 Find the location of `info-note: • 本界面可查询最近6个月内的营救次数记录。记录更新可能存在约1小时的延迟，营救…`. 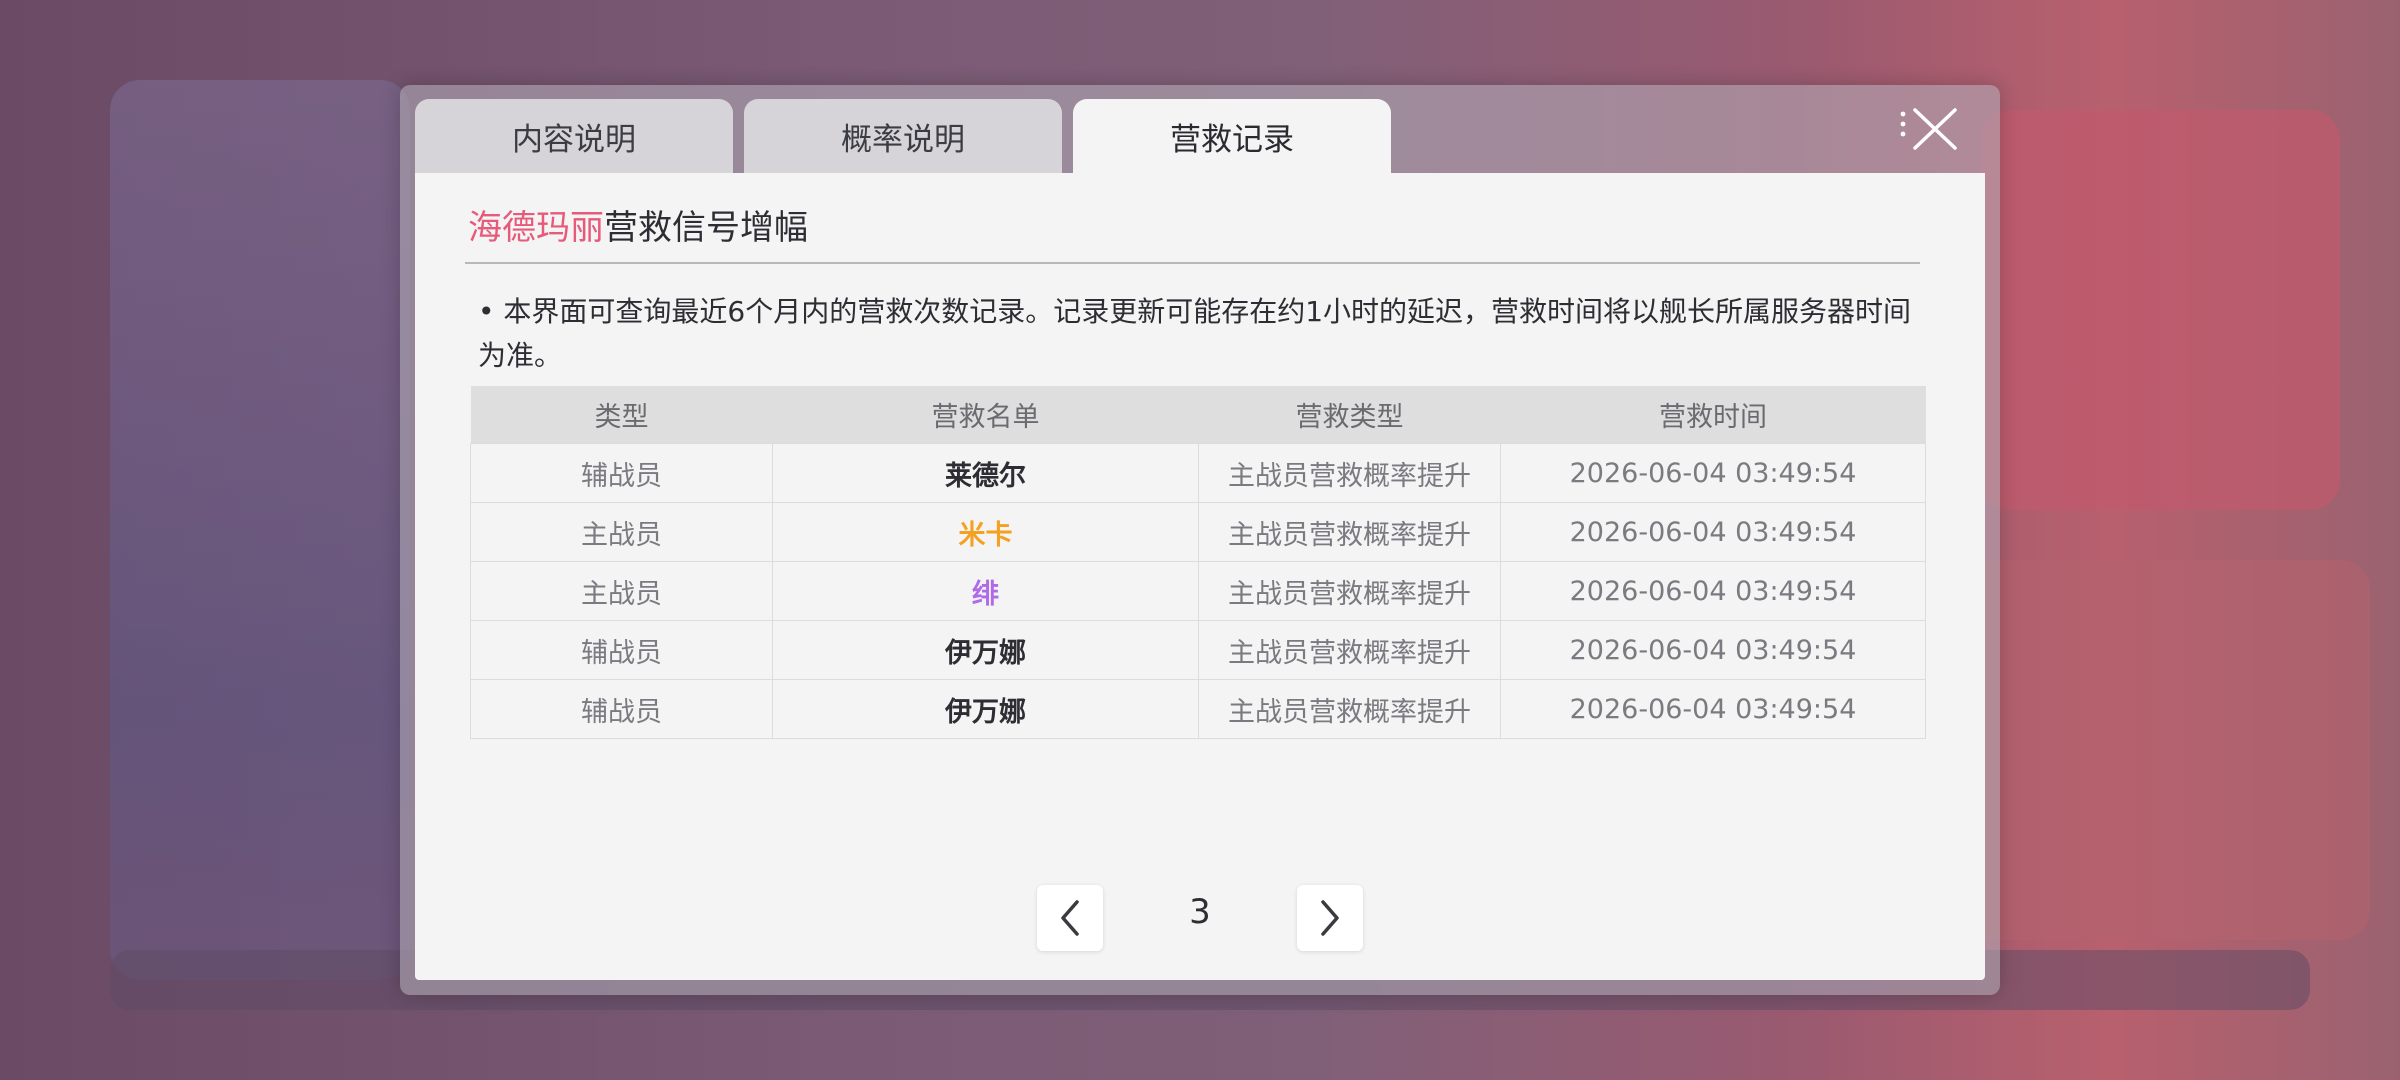

info-note: • 本界面可查询最近6个月内的营救次数记录。记录更新可能存在约1小时的延迟，营救… is located at coordinates (1195, 333).